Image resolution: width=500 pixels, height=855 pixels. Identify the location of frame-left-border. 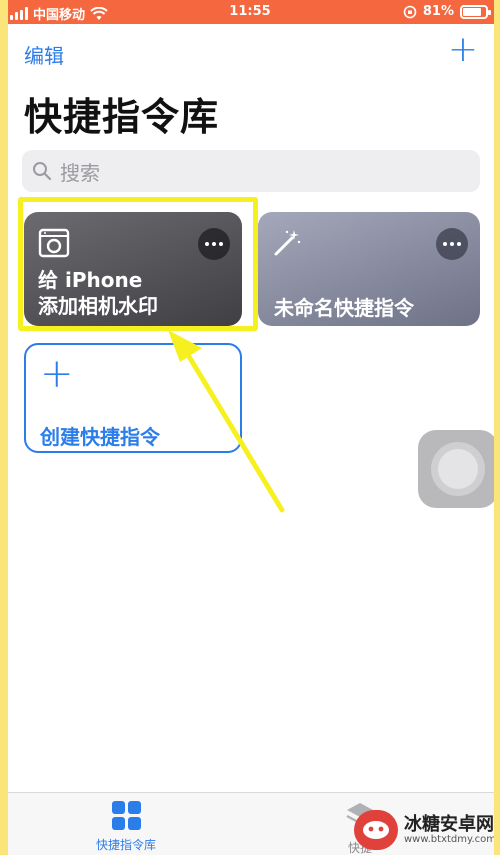
(4, 427).